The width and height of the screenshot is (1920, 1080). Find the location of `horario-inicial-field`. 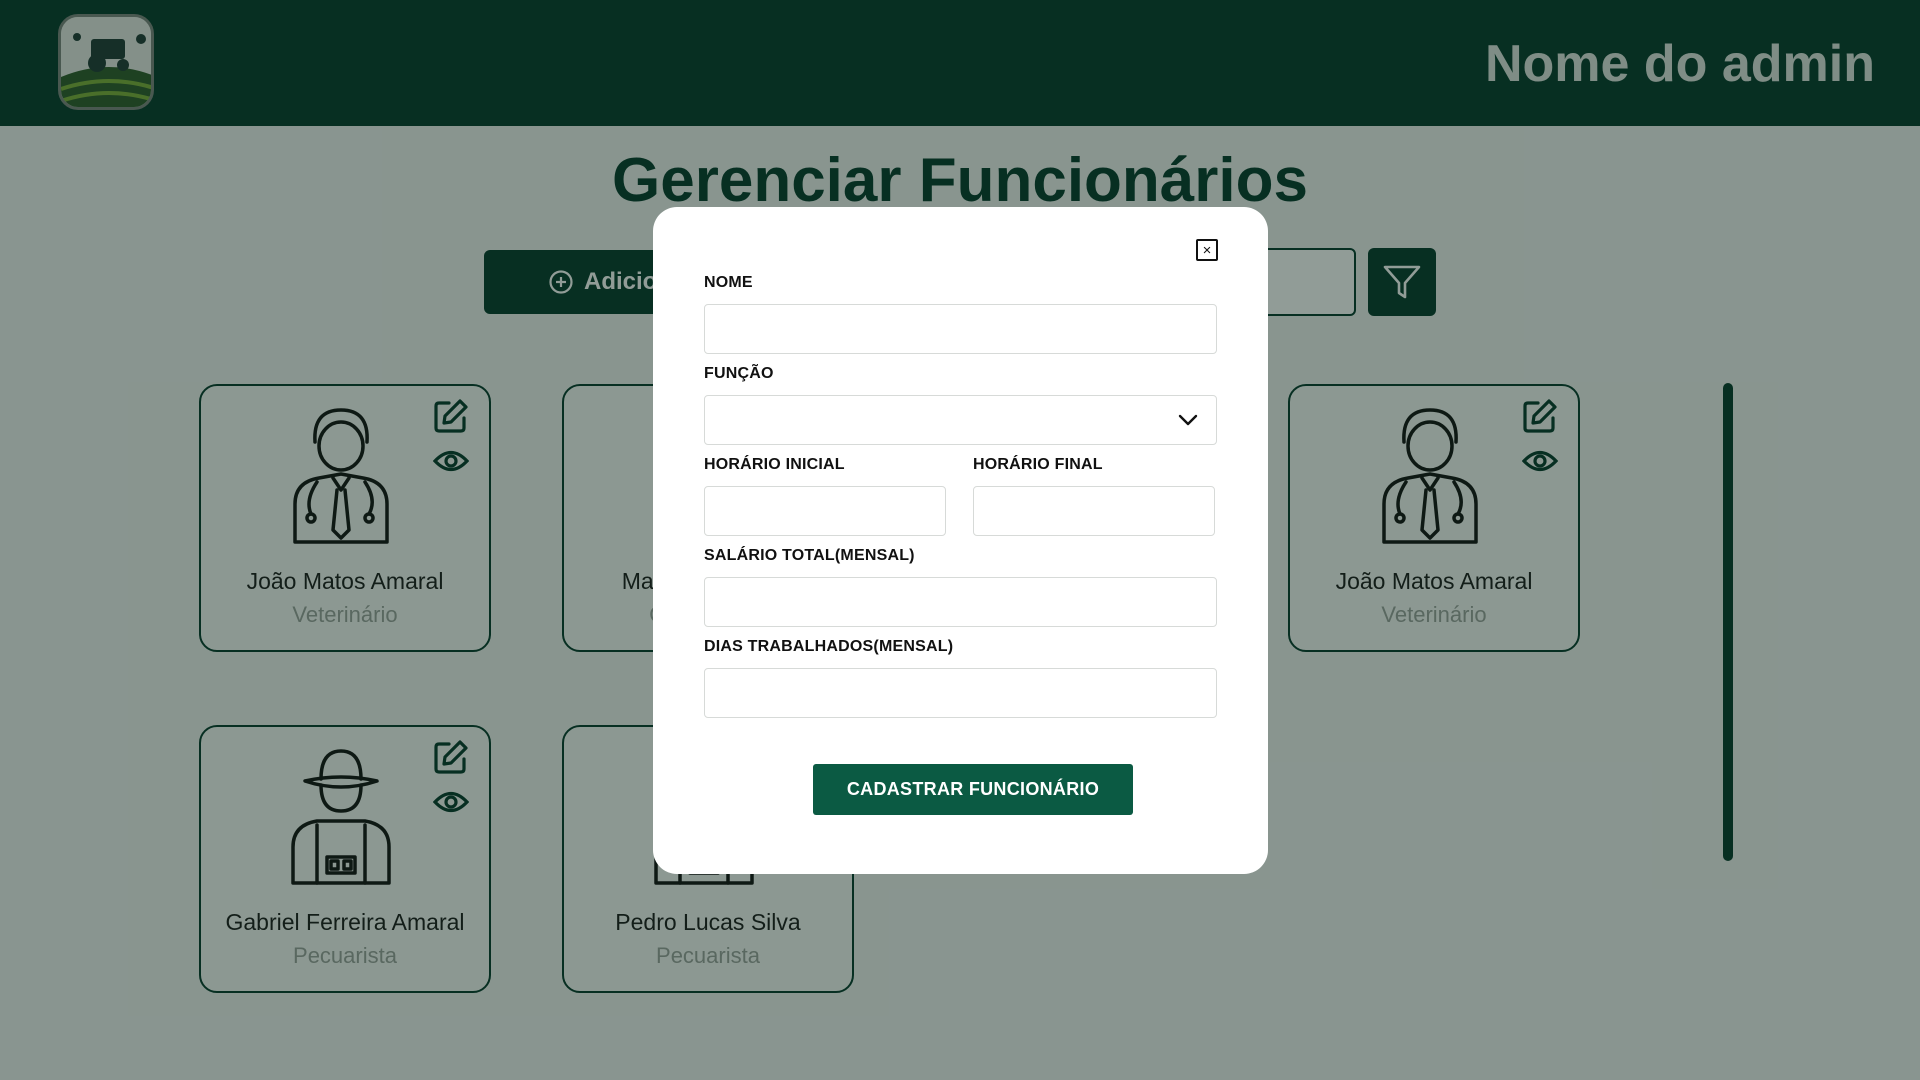

horario-inicial-field is located at coordinates (825, 511).